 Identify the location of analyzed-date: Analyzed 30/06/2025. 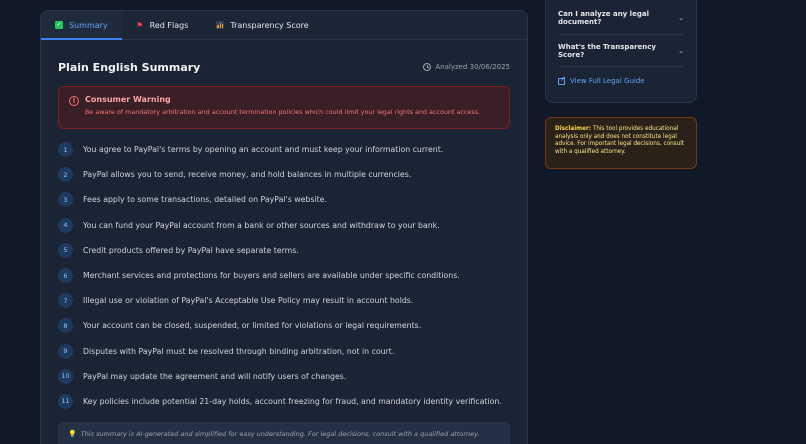
(466, 67).